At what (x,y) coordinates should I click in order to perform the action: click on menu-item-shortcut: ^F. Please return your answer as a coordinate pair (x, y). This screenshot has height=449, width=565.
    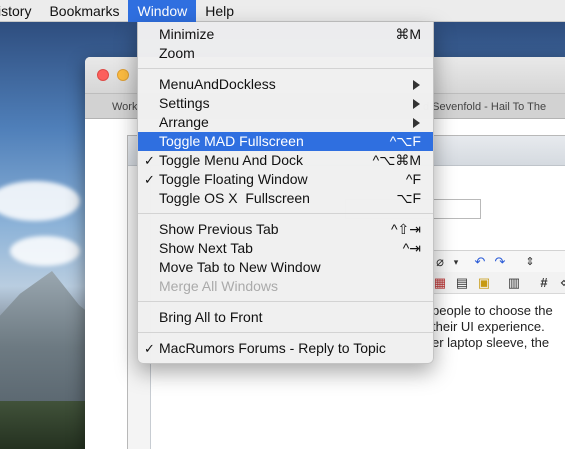
    Looking at the image, I should click on (413, 179).